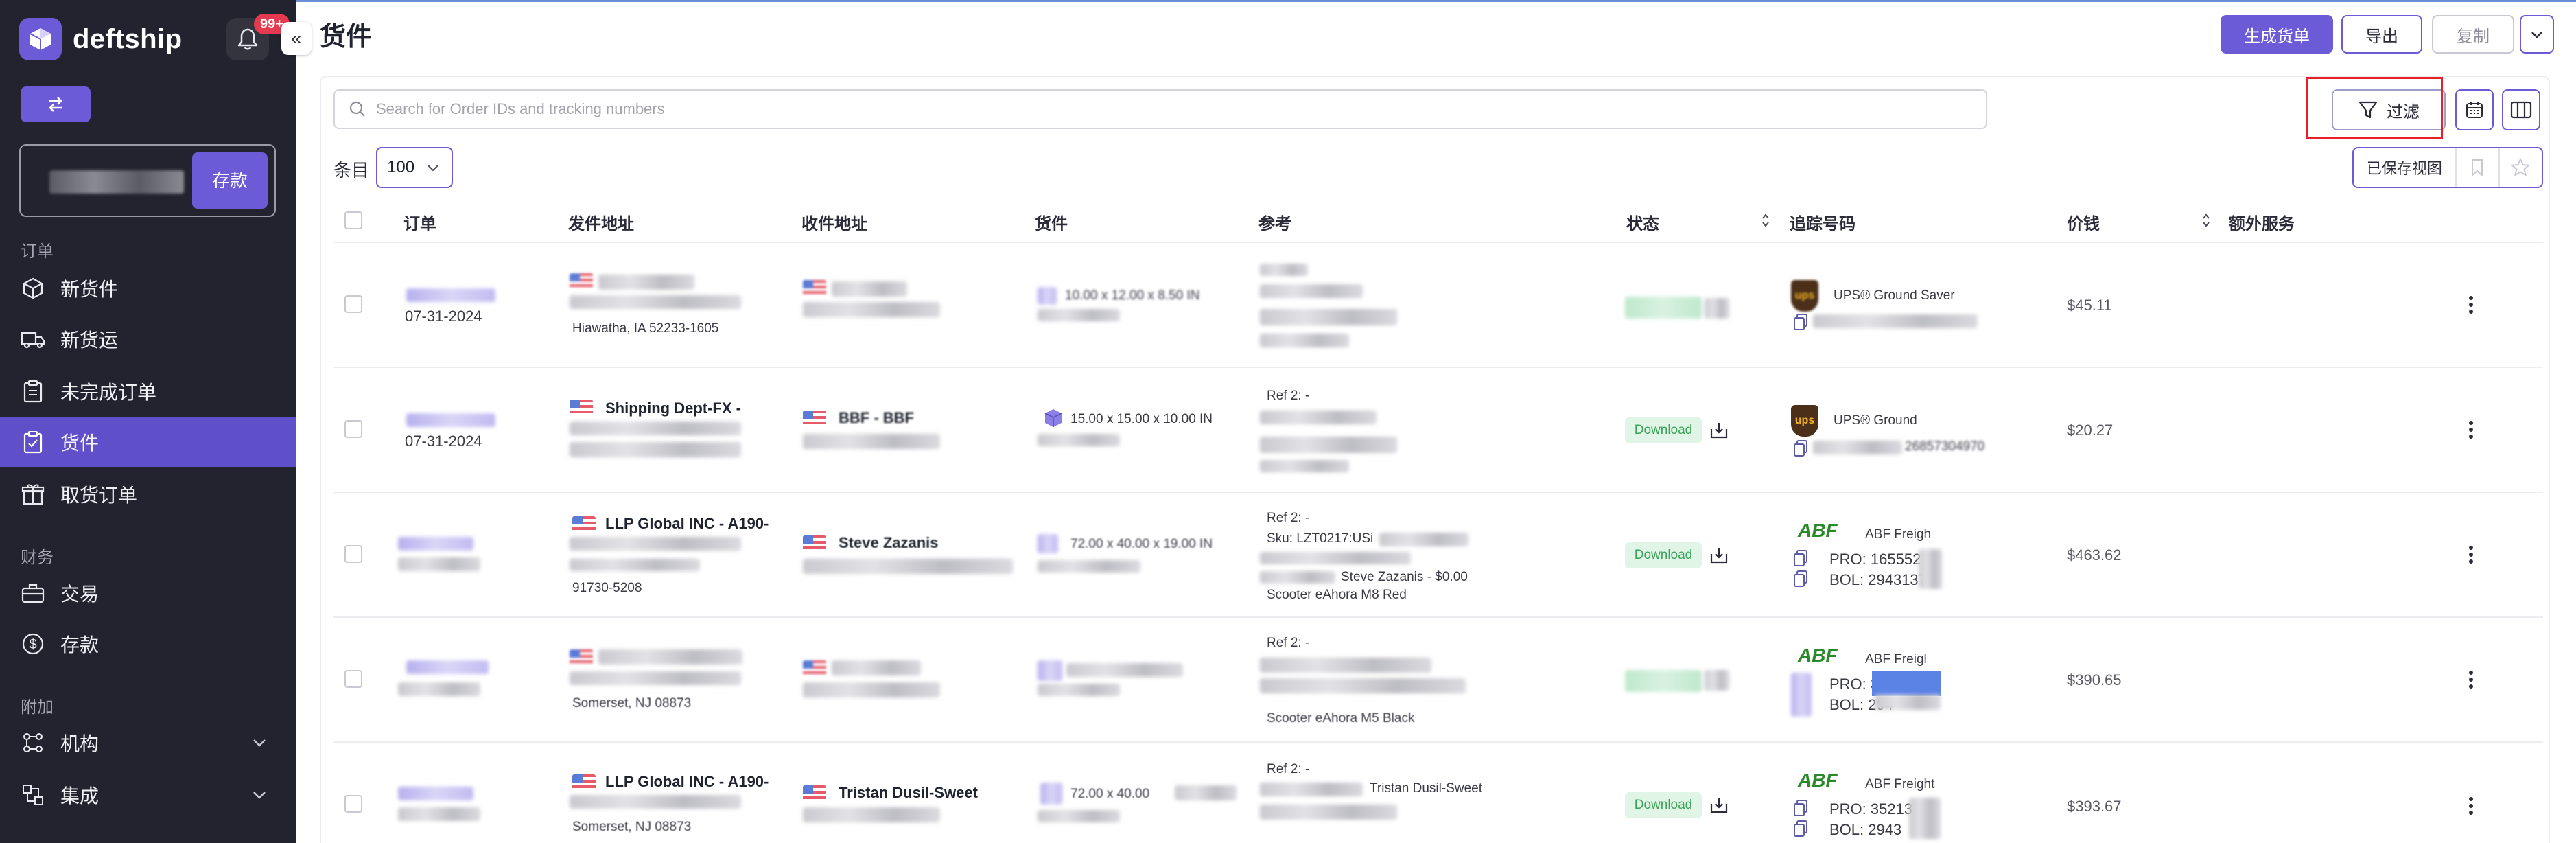  Describe the element at coordinates (296, 38) in the screenshot. I see `collapse-sidebar-button: «` at that location.